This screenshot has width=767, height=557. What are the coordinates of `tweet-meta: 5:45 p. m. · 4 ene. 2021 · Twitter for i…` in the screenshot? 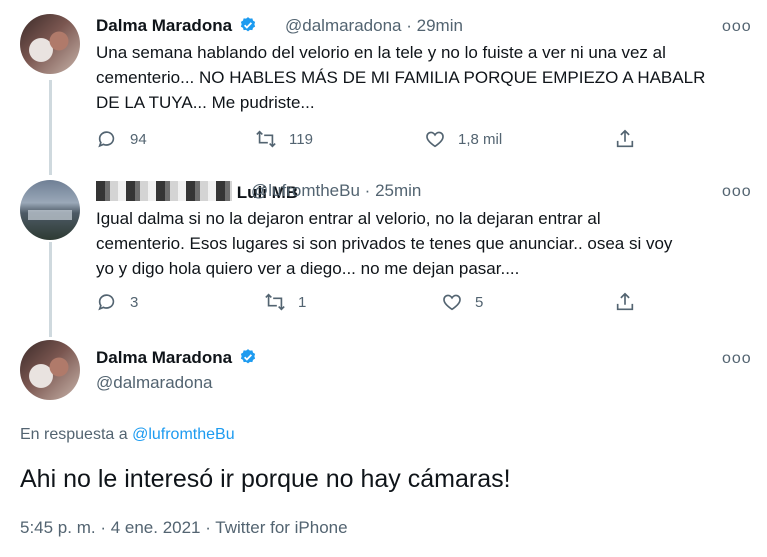 It's located at (184, 528).